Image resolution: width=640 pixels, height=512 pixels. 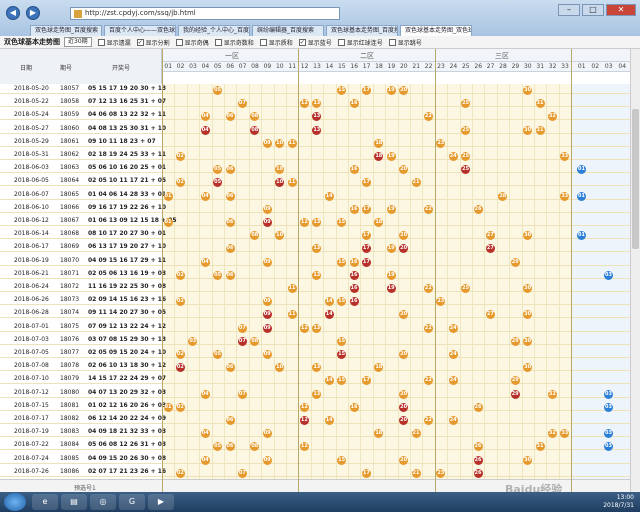 I want to click on row-issue: 18080, so click(x=70, y=392).